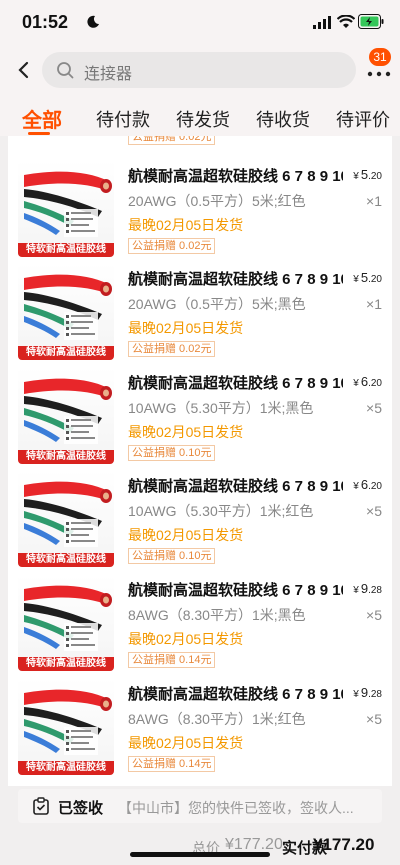 The image size is (400, 865). I want to click on product-spec: 20AWG（0.5平方）5米;红色, so click(217, 201).